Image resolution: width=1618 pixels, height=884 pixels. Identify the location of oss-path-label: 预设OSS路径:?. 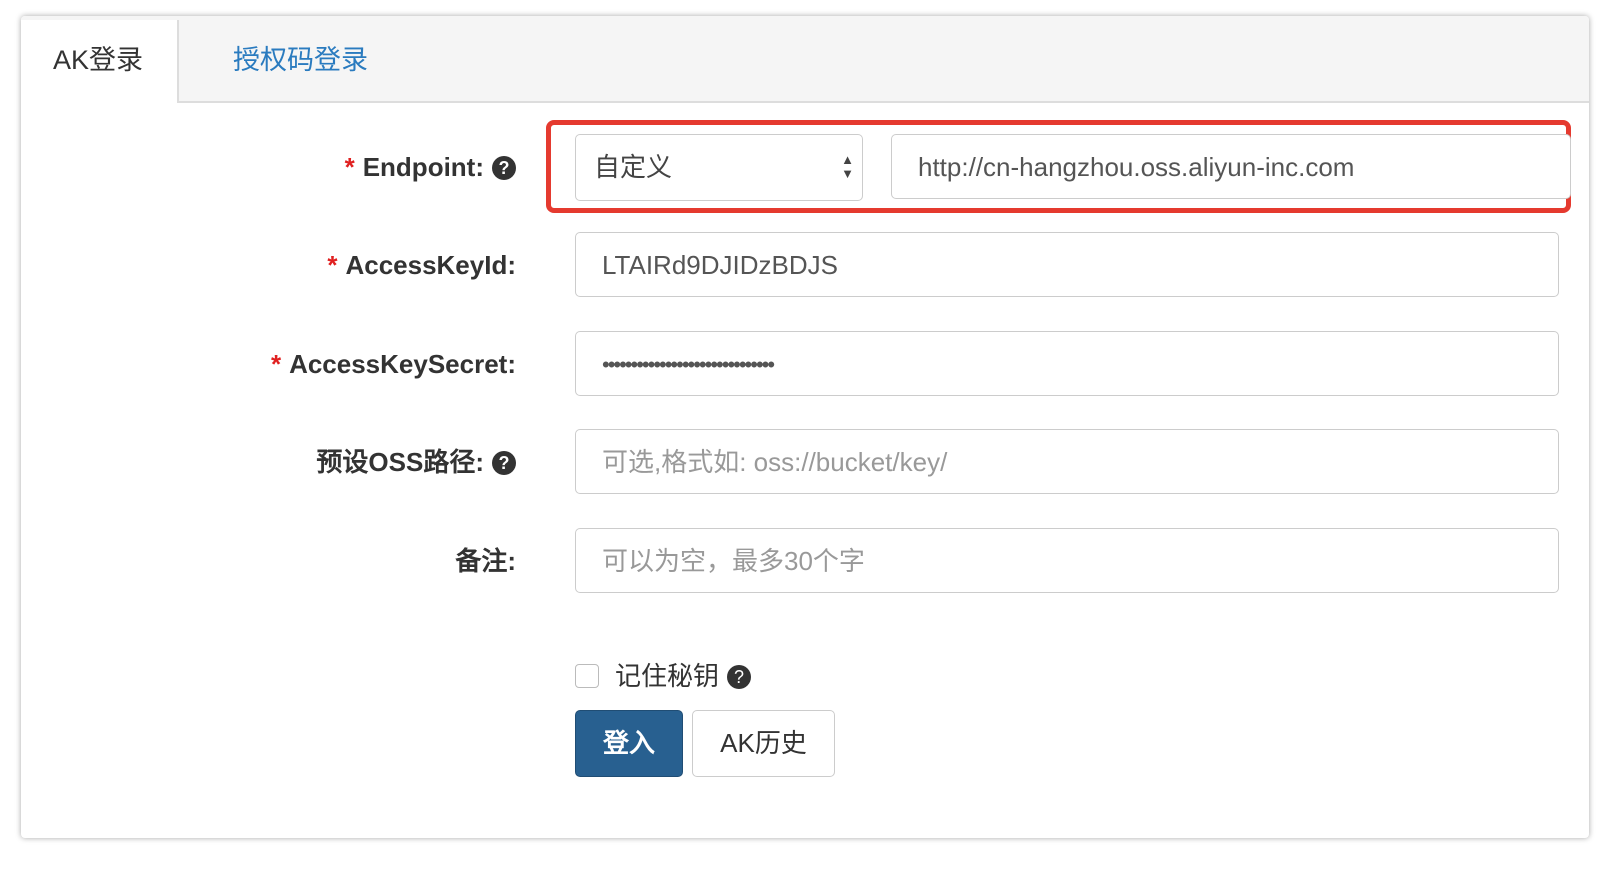
(416, 462).